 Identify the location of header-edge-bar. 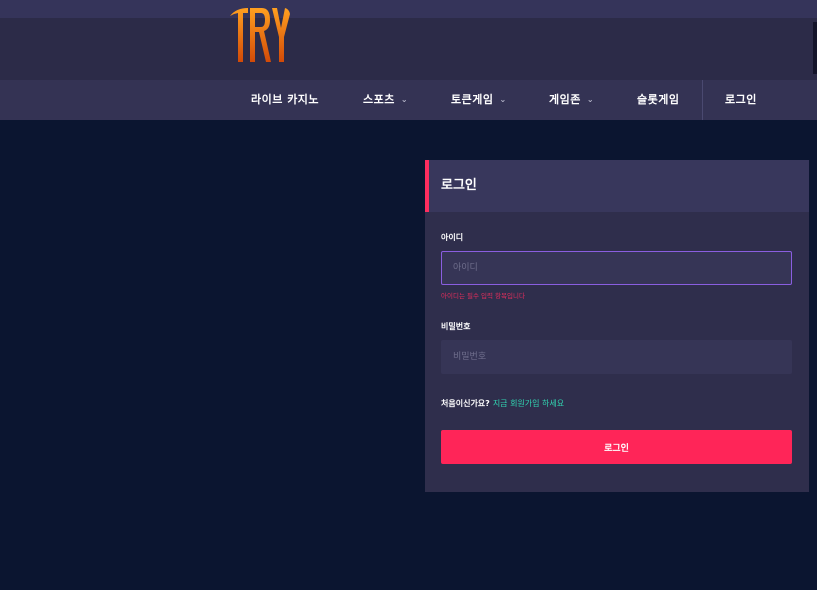
(815, 48).